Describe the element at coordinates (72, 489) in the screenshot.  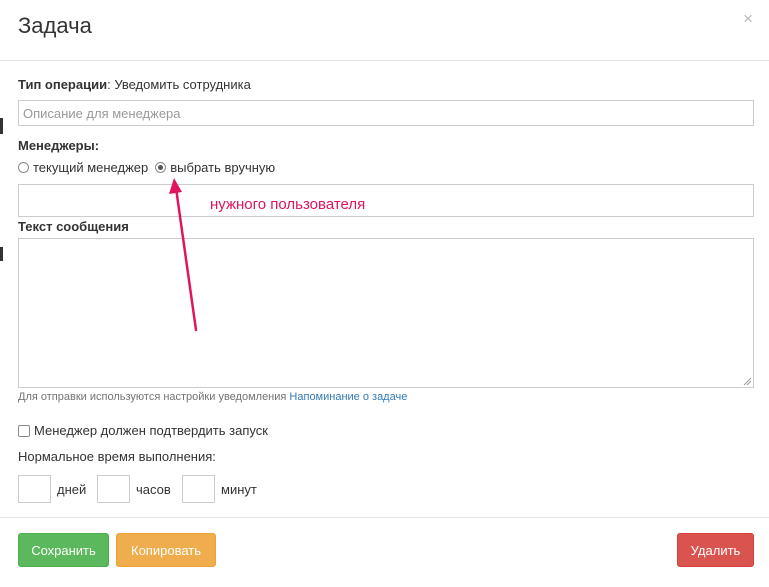
I see `days-unit: дней` at that location.